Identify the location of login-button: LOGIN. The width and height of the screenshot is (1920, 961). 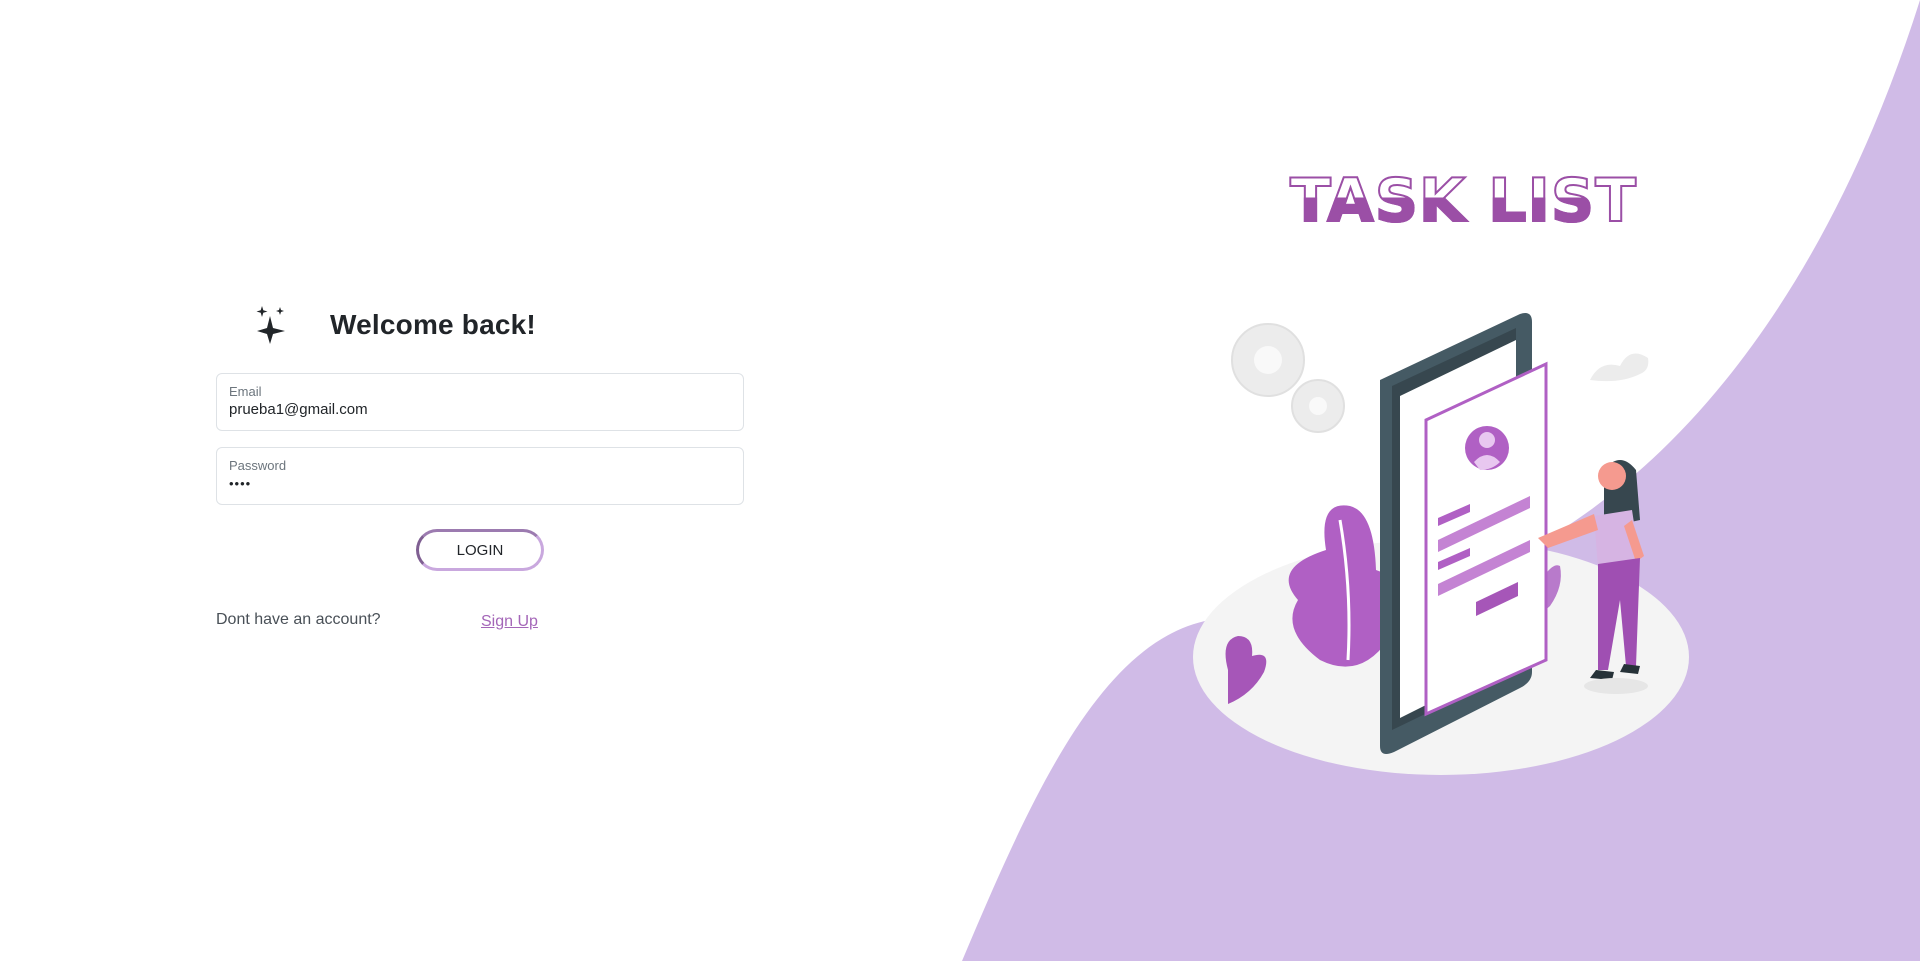
(480, 550).